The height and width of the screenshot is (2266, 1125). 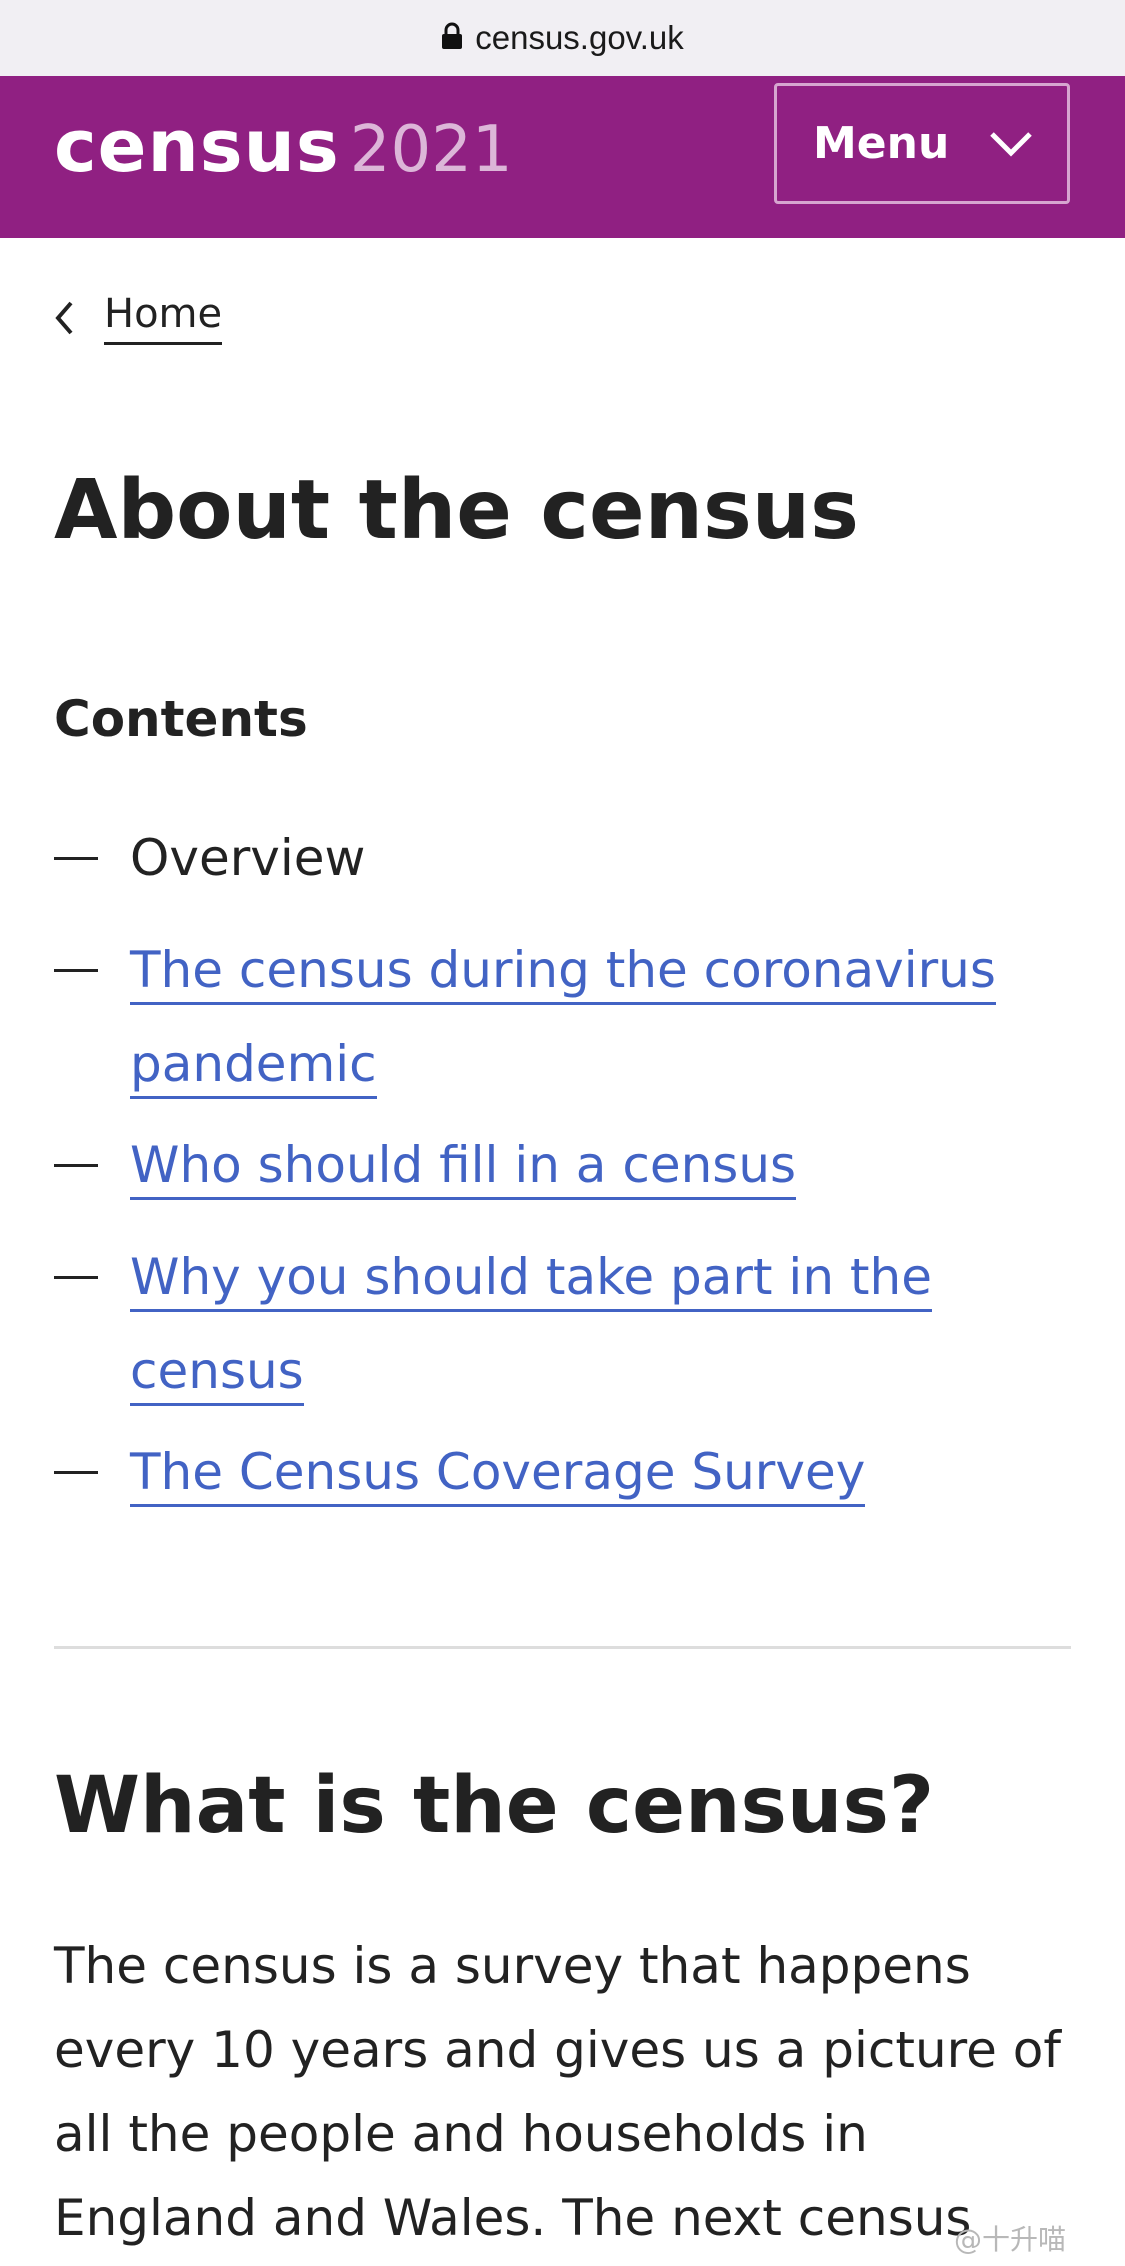 What do you see at coordinates (456, 510) in the screenshot?
I see `page-title: About the census` at bounding box center [456, 510].